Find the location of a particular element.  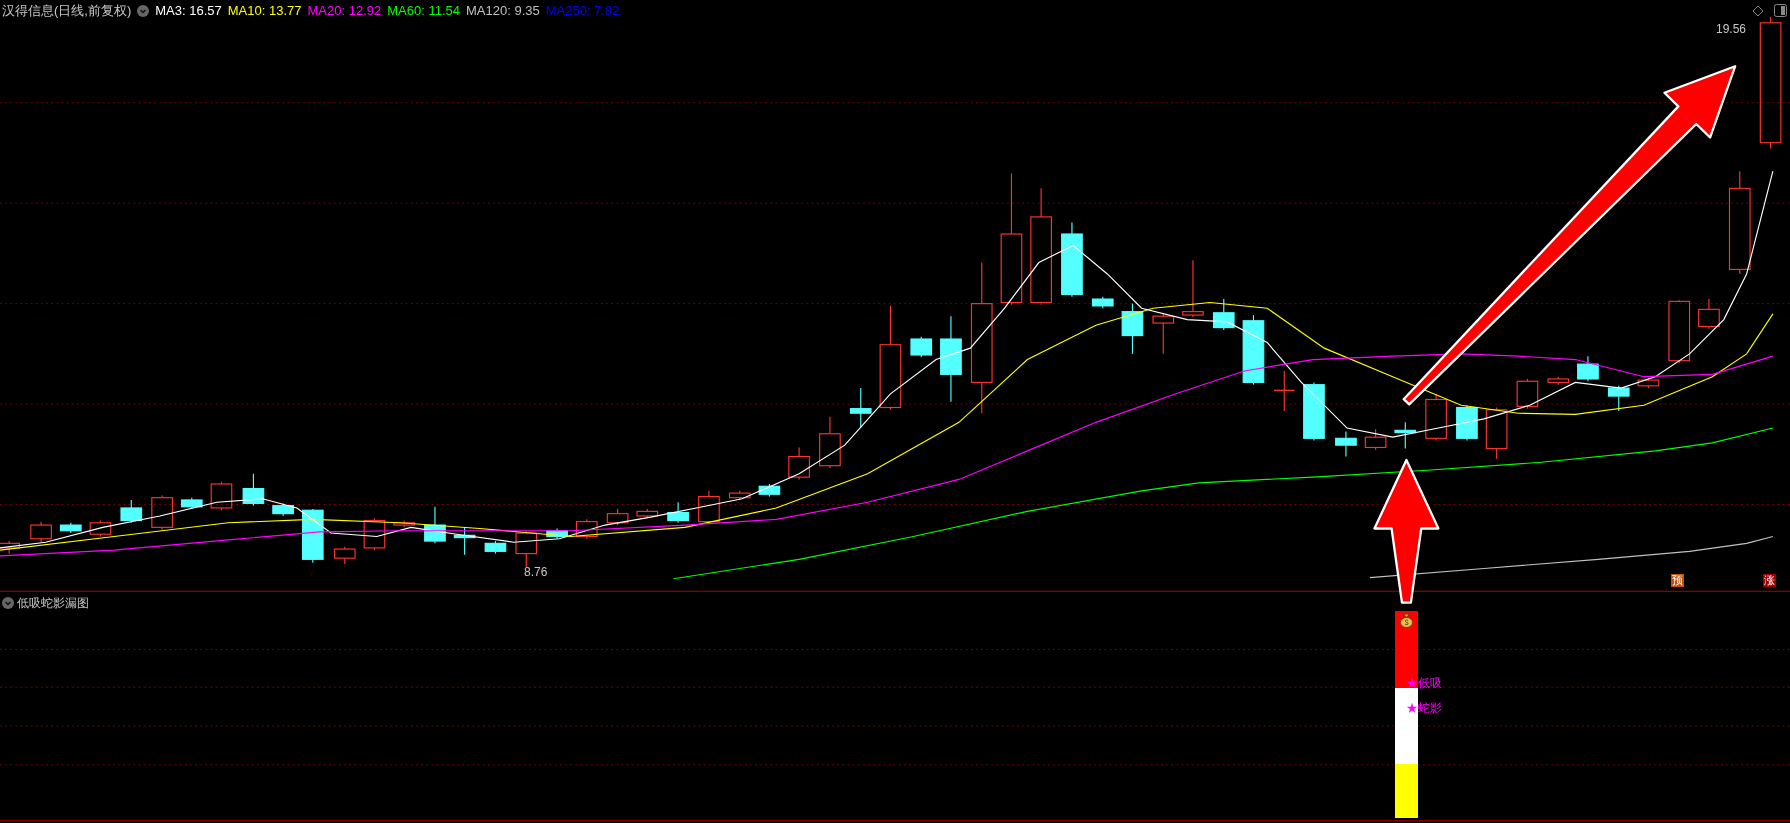

low-price-label: 8.76 is located at coordinates (536, 572).